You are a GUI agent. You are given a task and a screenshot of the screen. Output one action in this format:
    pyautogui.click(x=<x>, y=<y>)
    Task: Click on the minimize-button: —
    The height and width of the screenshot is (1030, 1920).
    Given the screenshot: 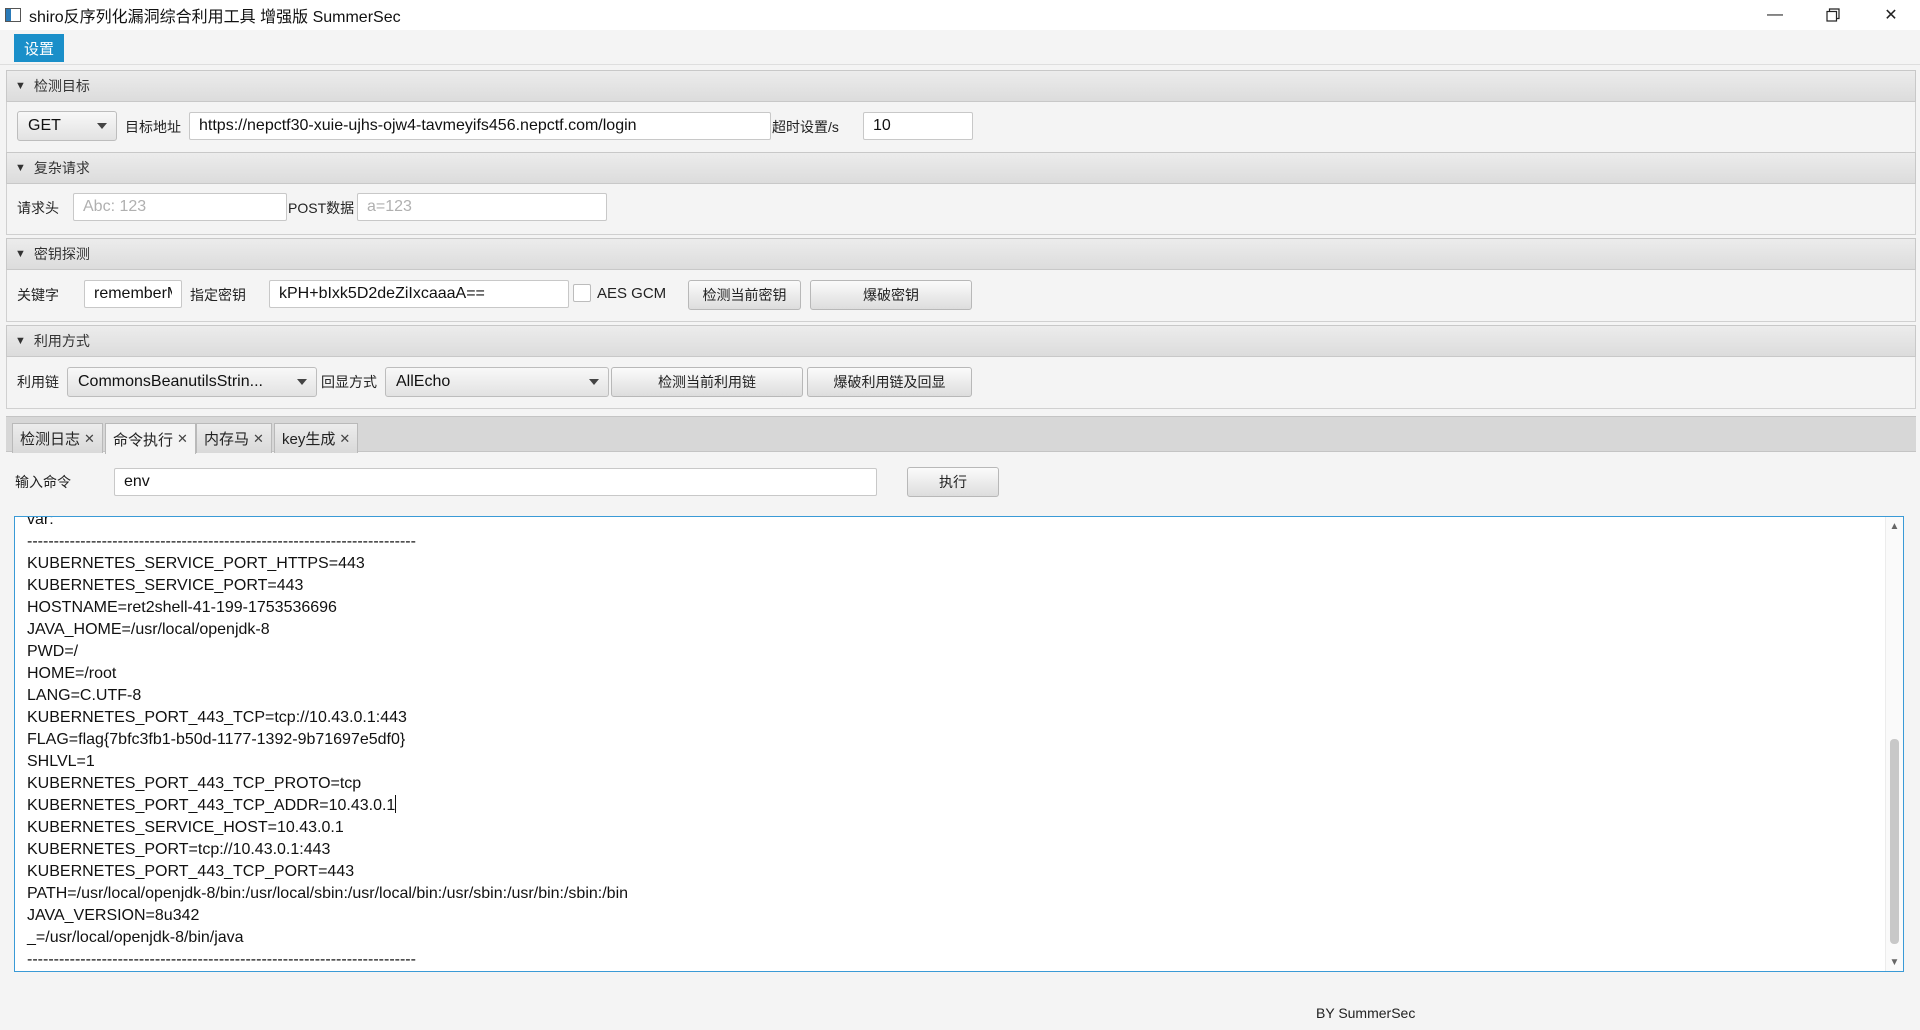 What is the action you would take?
    pyautogui.click(x=1775, y=15)
    